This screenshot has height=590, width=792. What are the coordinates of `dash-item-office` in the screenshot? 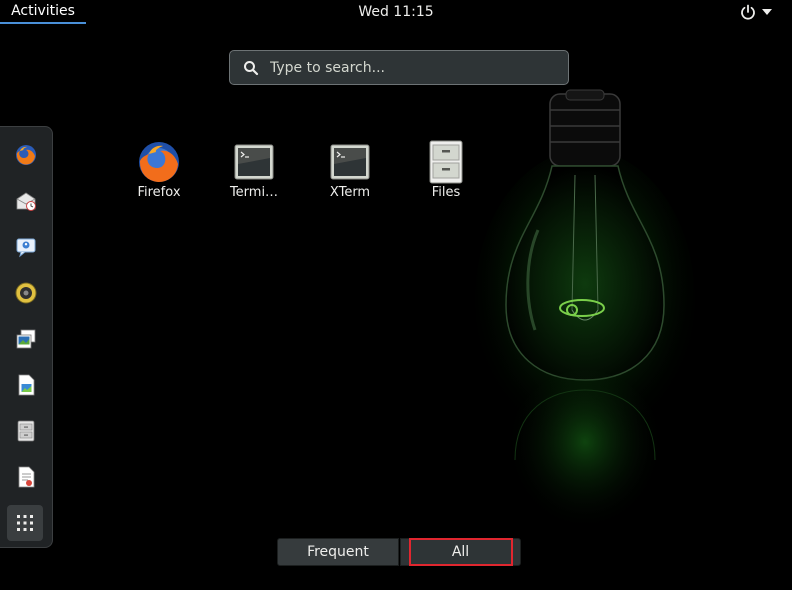 It's located at (26, 477).